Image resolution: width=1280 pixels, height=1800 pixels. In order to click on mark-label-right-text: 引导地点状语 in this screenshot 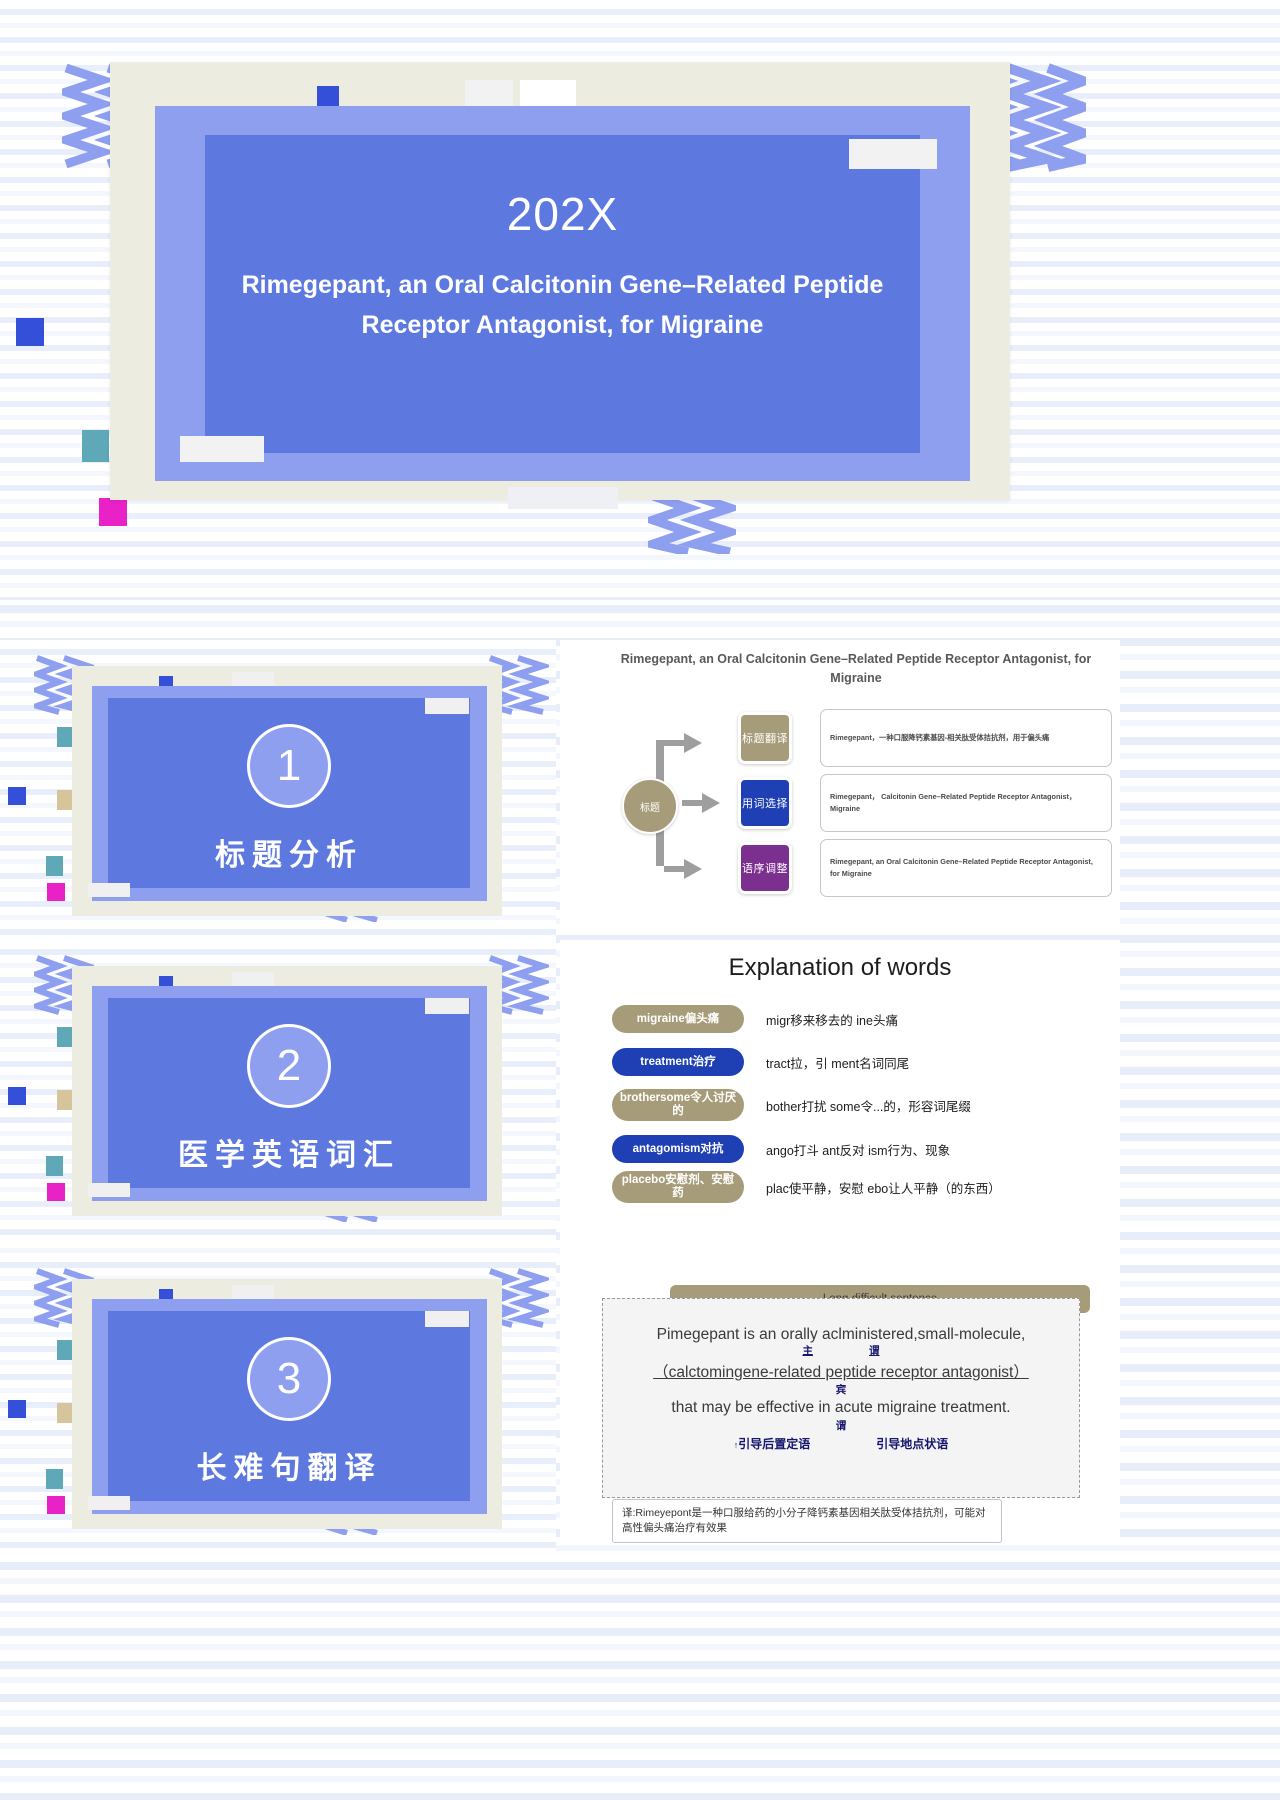, I will do `click(912, 1444)`.